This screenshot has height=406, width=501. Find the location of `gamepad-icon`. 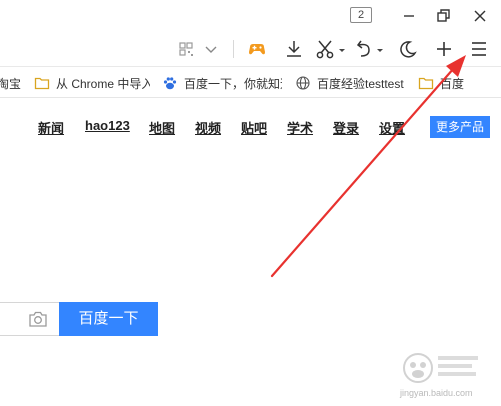

gamepad-icon is located at coordinates (257, 49).